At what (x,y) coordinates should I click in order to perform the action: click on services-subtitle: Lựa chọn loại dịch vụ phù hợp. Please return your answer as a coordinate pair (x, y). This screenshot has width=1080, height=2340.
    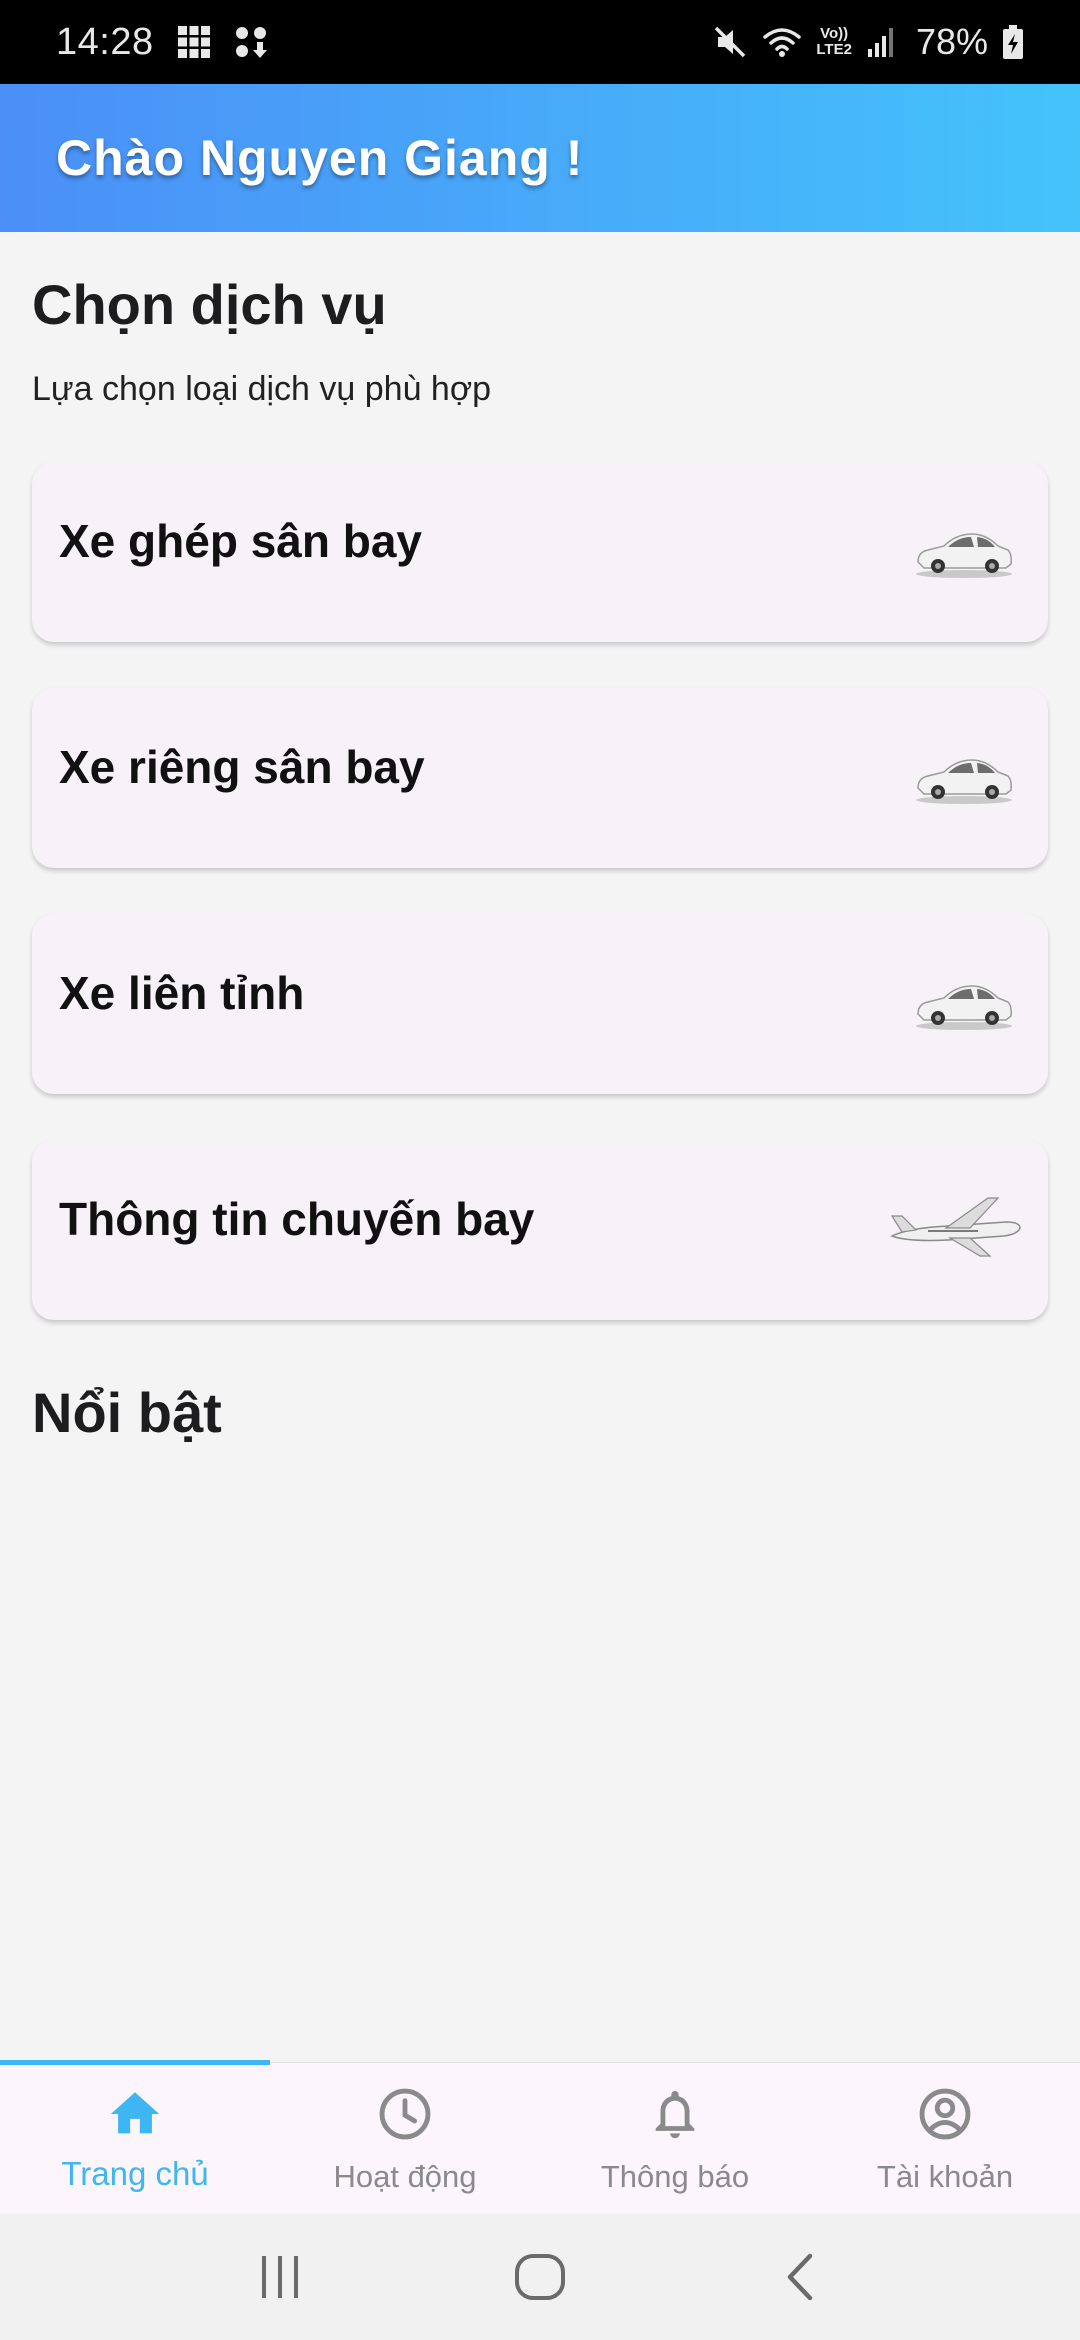
    Looking at the image, I should click on (262, 389).